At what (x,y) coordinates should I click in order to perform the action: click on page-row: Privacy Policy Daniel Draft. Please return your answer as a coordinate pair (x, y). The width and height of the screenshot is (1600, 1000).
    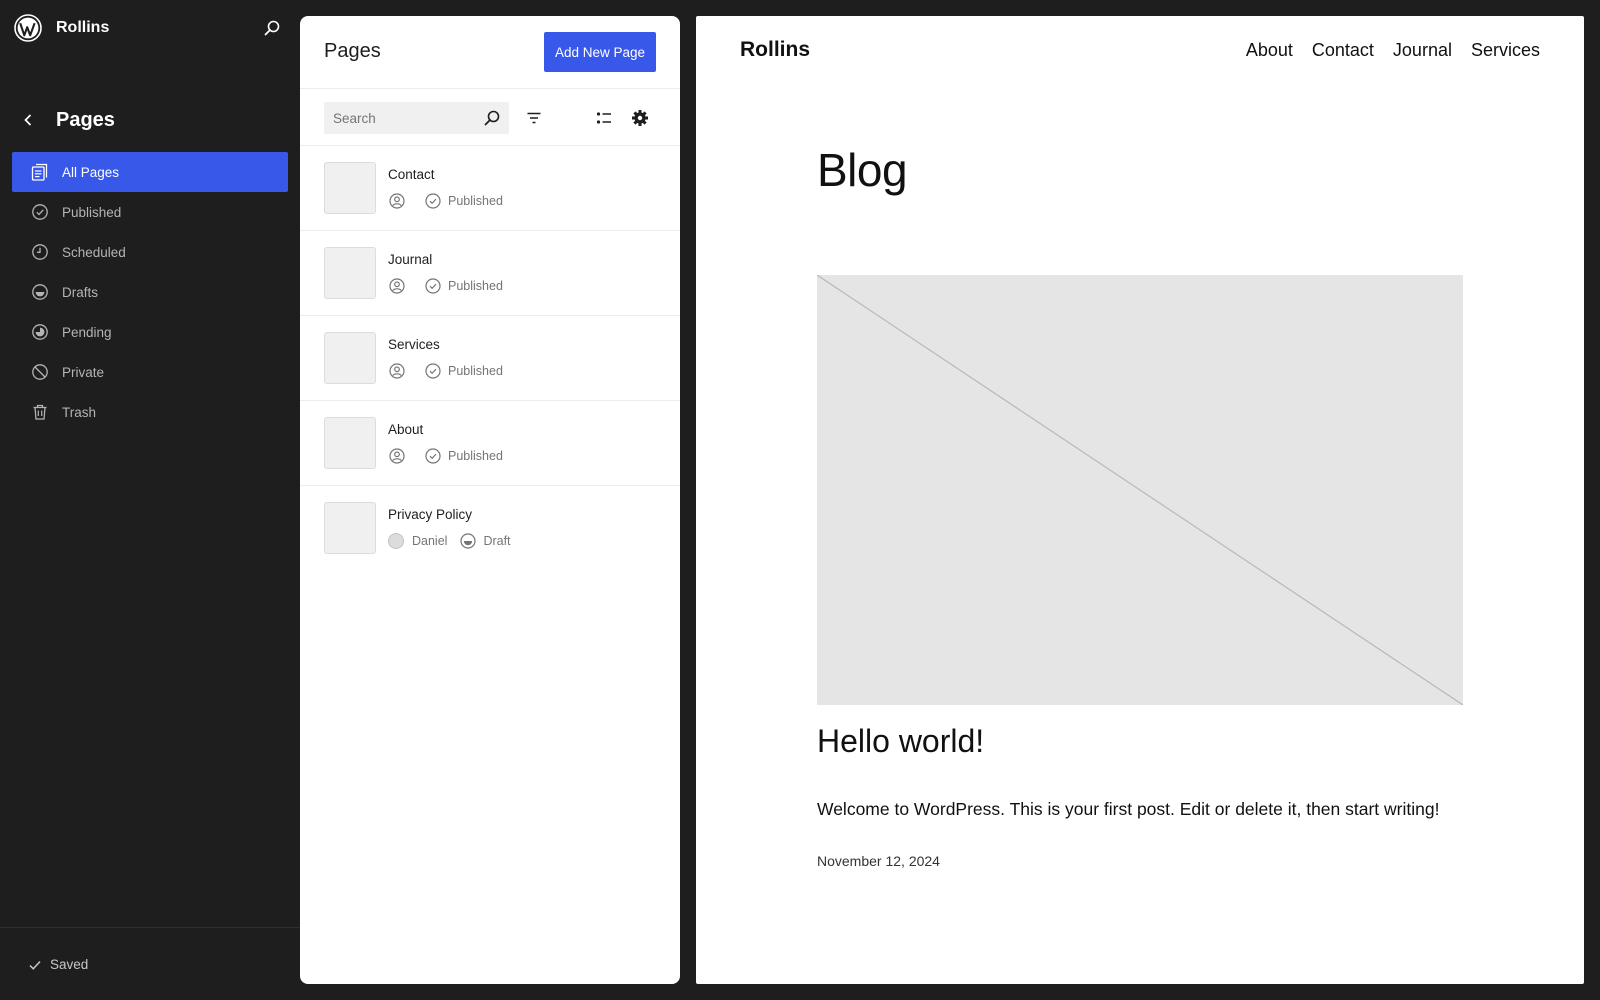
    Looking at the image, I should click on (490, 528).